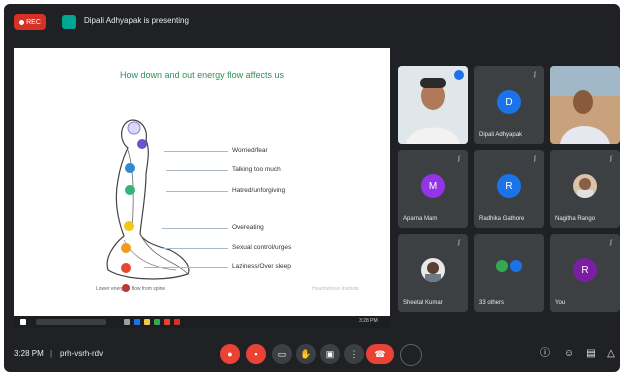 The height and width of the screenshot is (376, 624). I want to click on captions-button: ▭, so click(282, 354).